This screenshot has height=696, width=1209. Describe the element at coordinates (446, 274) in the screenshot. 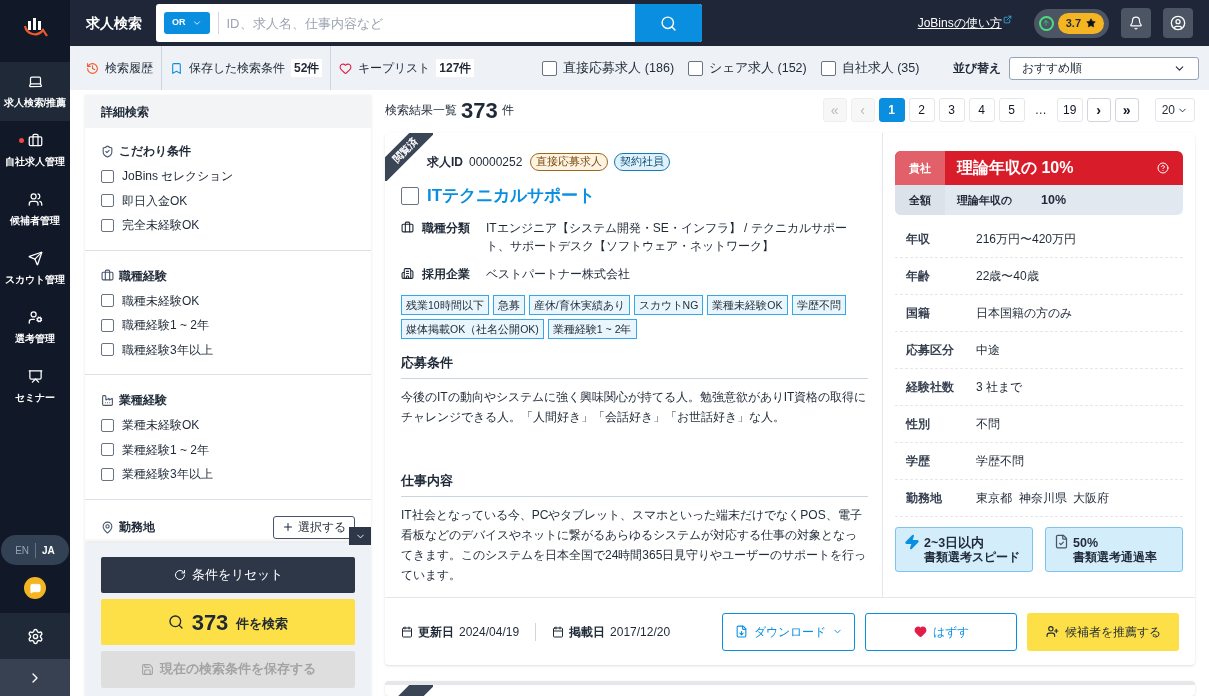

I see `info-label: 採用企業` at that location.